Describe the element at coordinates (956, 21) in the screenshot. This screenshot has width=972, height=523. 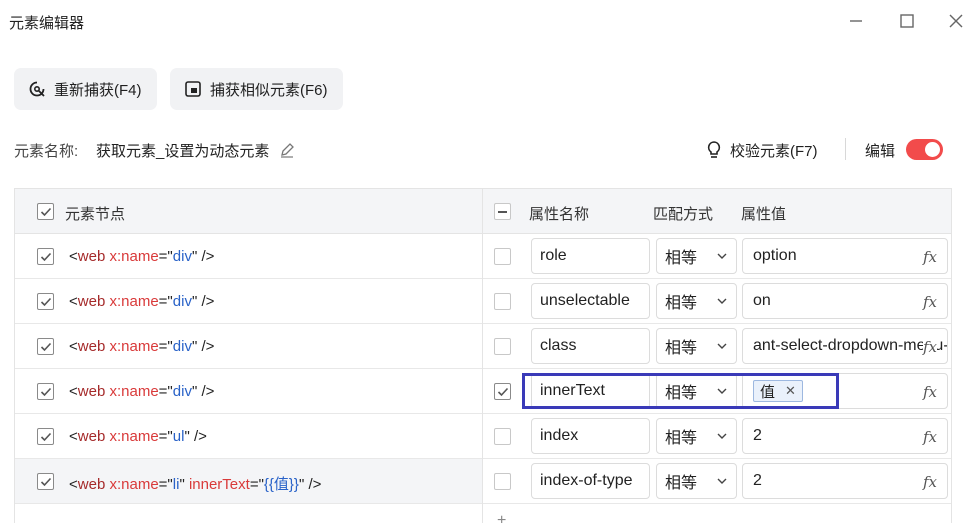
I see `close-icon` at that location.